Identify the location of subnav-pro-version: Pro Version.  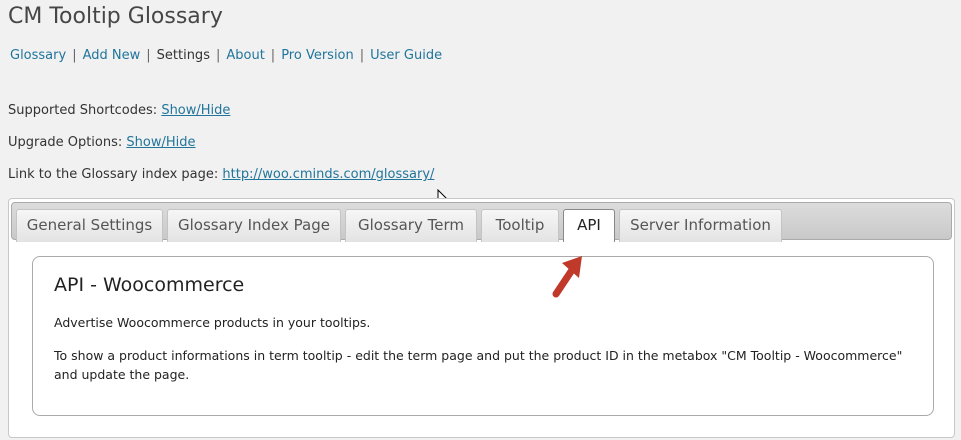
(317, 55).